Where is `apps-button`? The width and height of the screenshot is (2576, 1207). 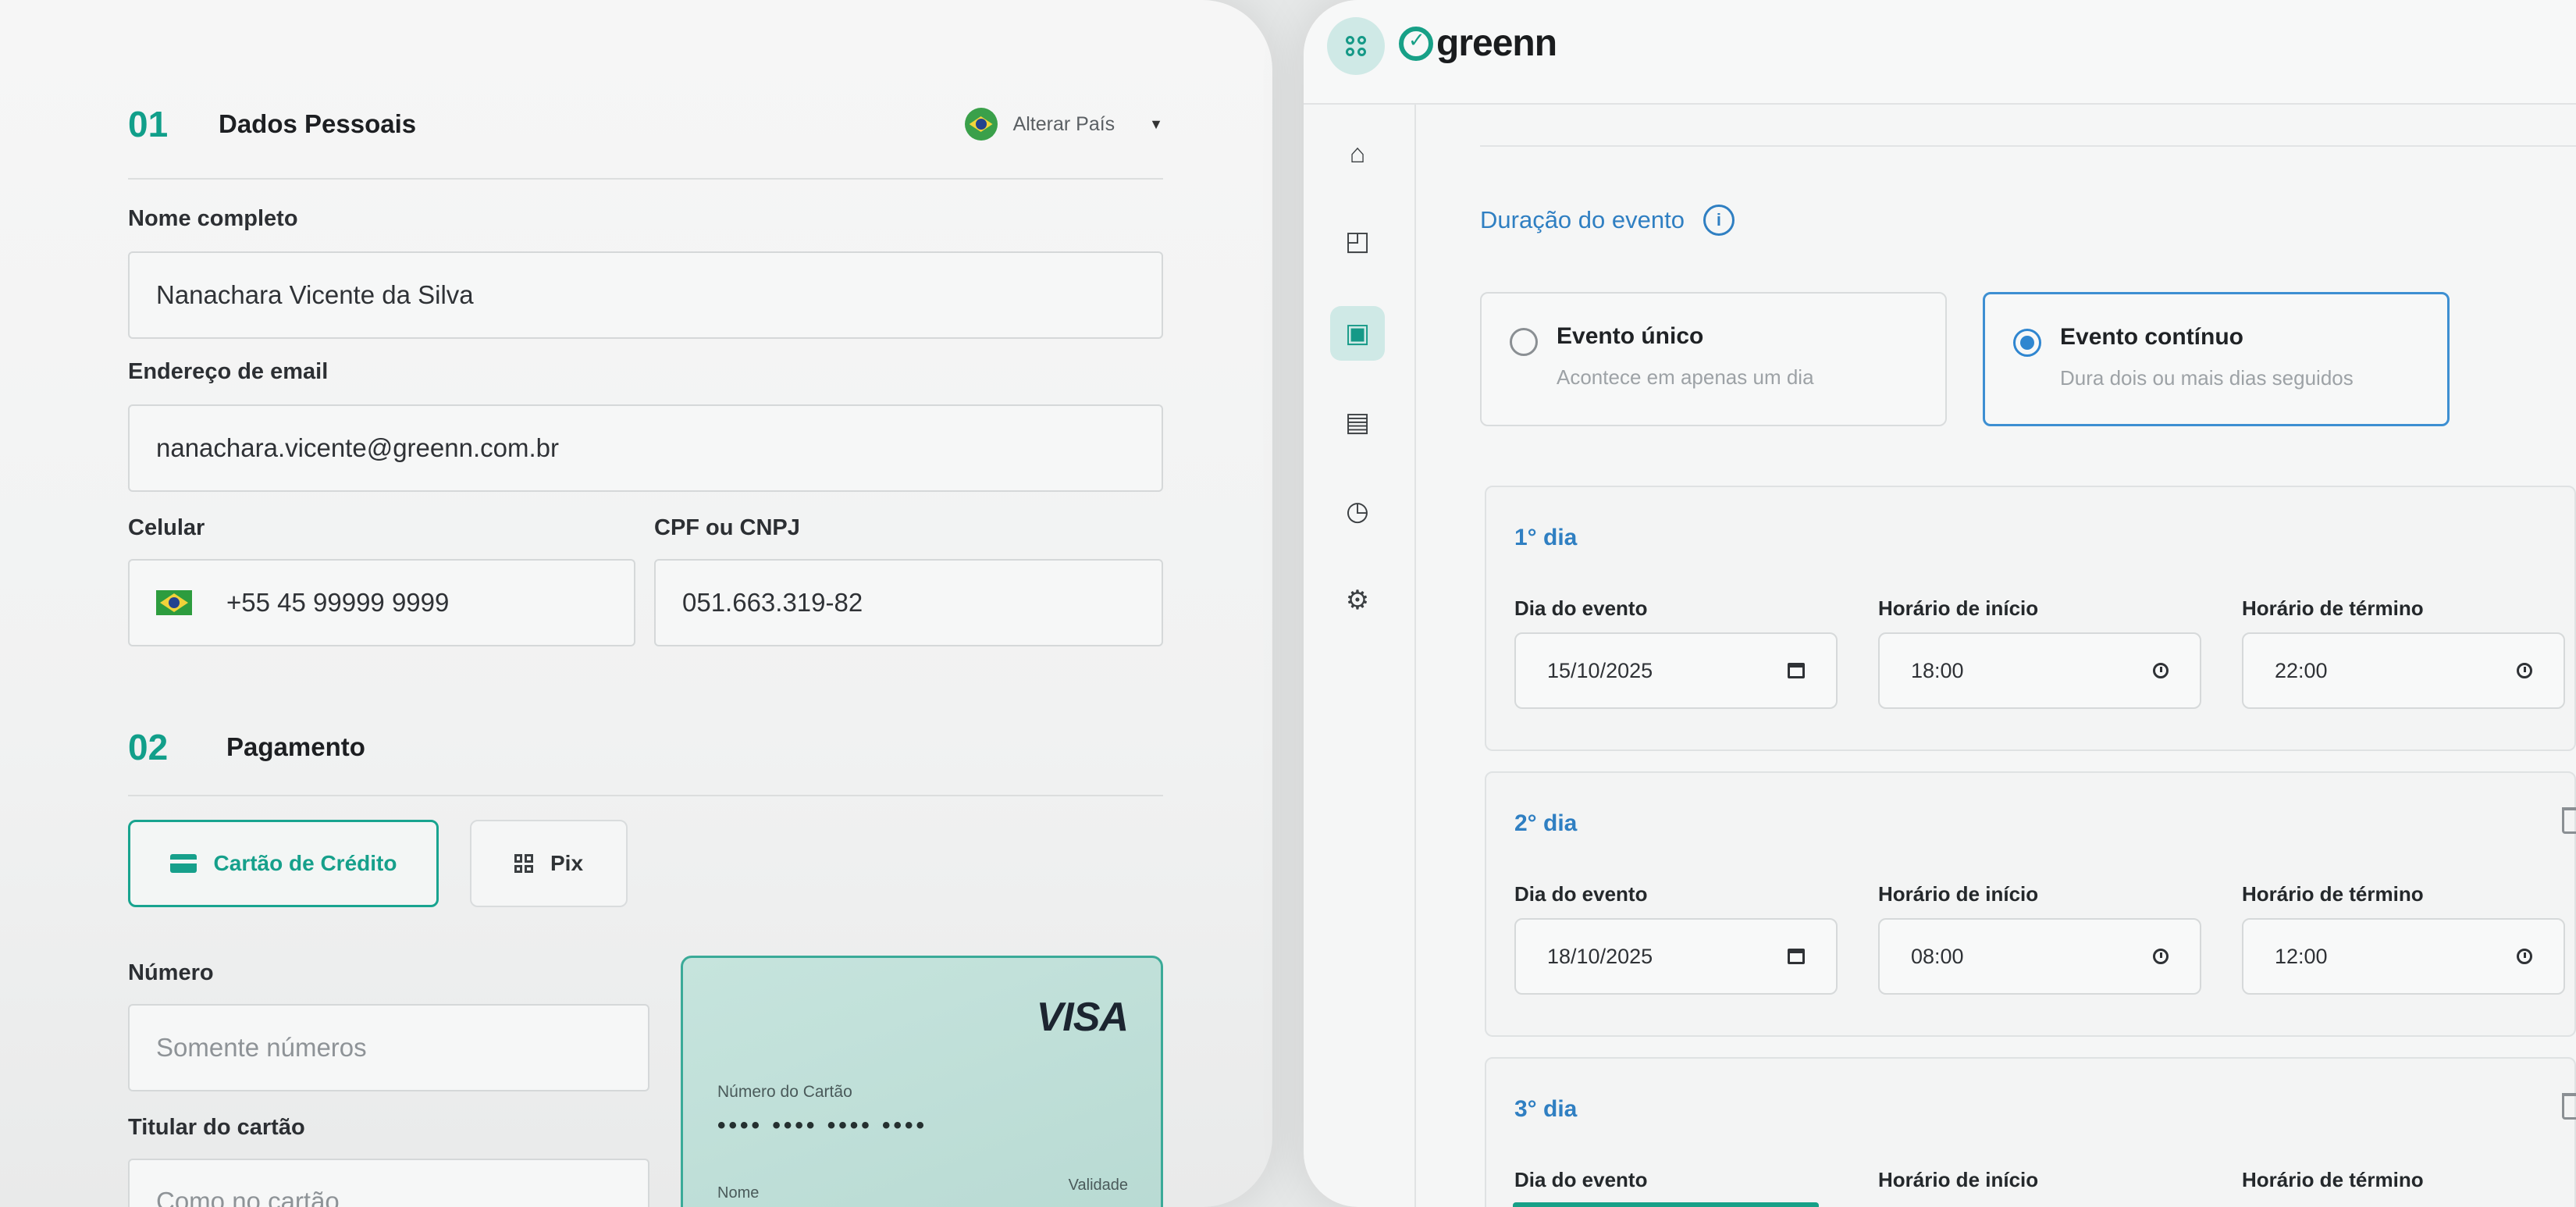
apps-button is located at coordinates (1356, 46).